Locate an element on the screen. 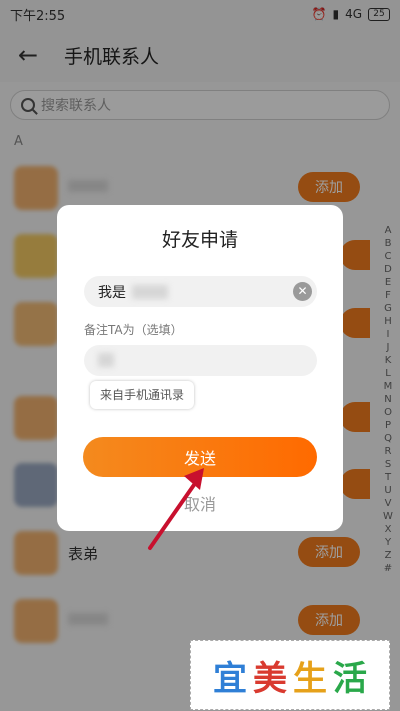 The image size is (400, 711). send-button: 发送 is located at coordinates (200, 457).